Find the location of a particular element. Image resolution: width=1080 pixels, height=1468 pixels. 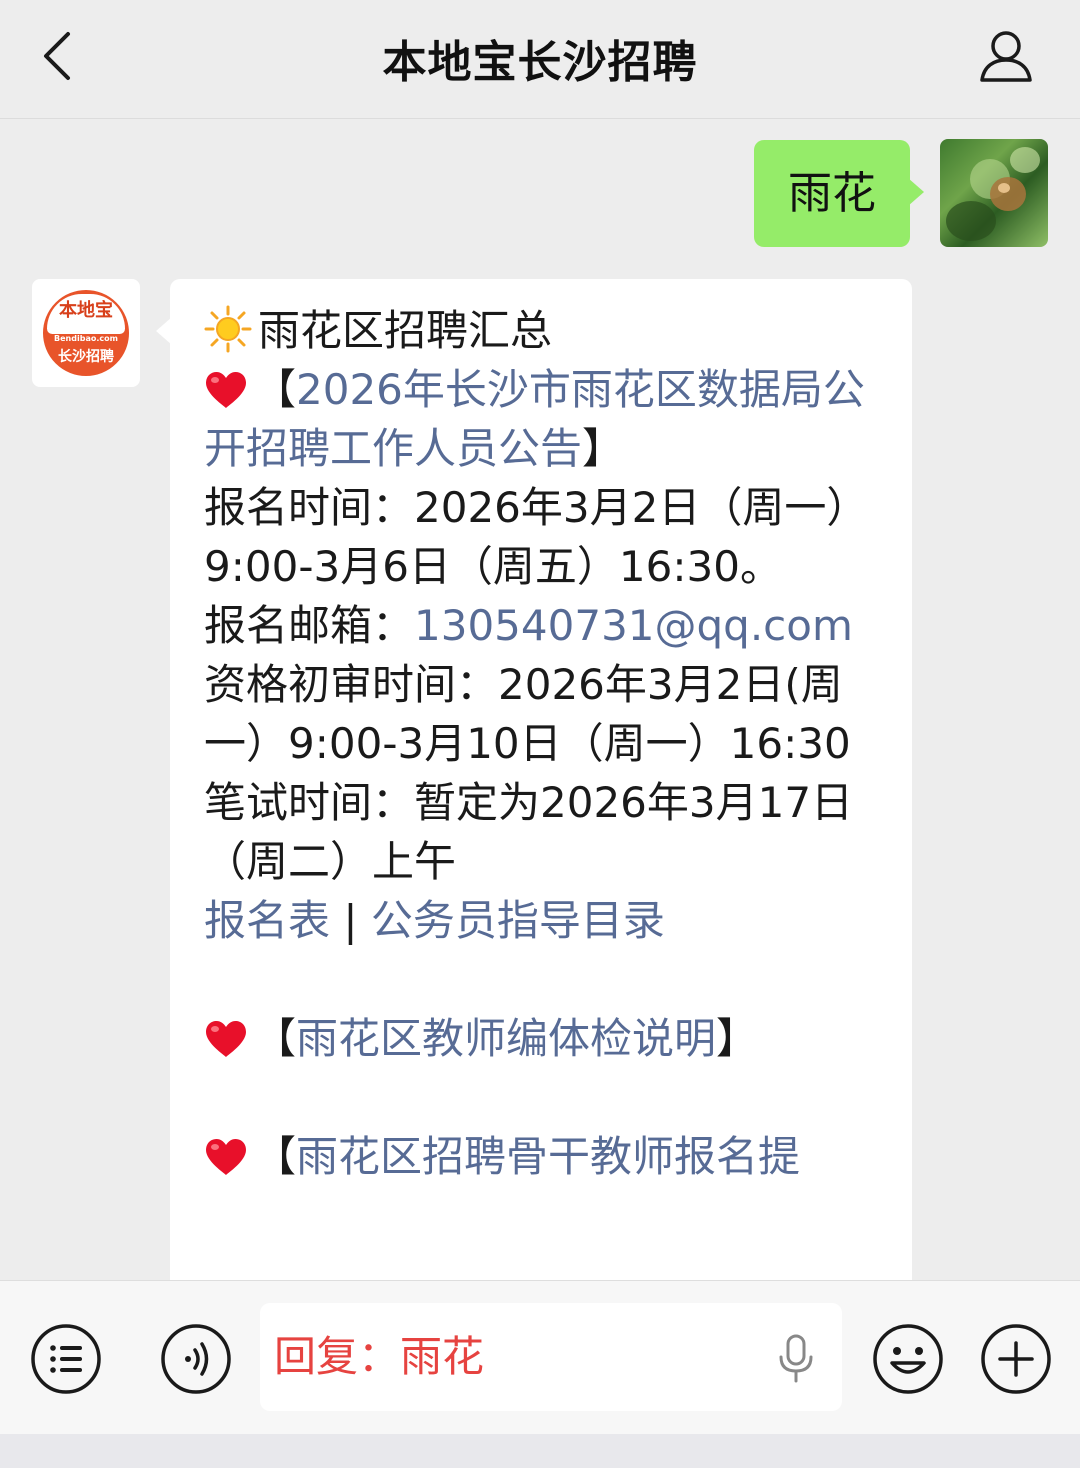

message-title-text: 雨花区招聘汇总 is located at coordinates (405, 330).